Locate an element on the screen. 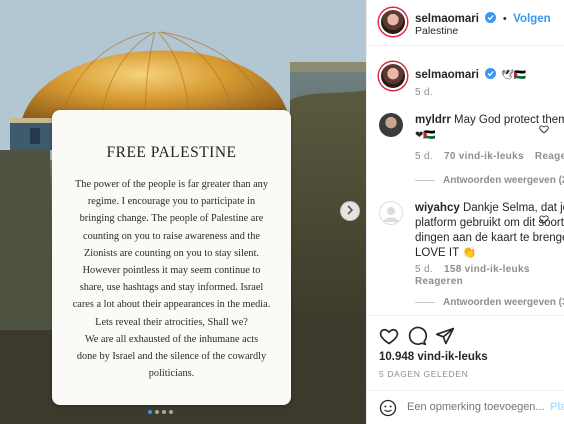  post-header: selmaomari • Volgen Palestine is located at coordinates (465, 23).